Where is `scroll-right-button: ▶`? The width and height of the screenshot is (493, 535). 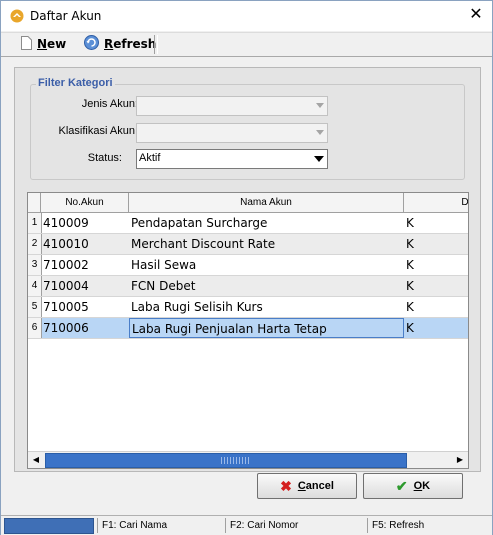
scroll-right-button: ▶ is located at coordinates (460, 460).